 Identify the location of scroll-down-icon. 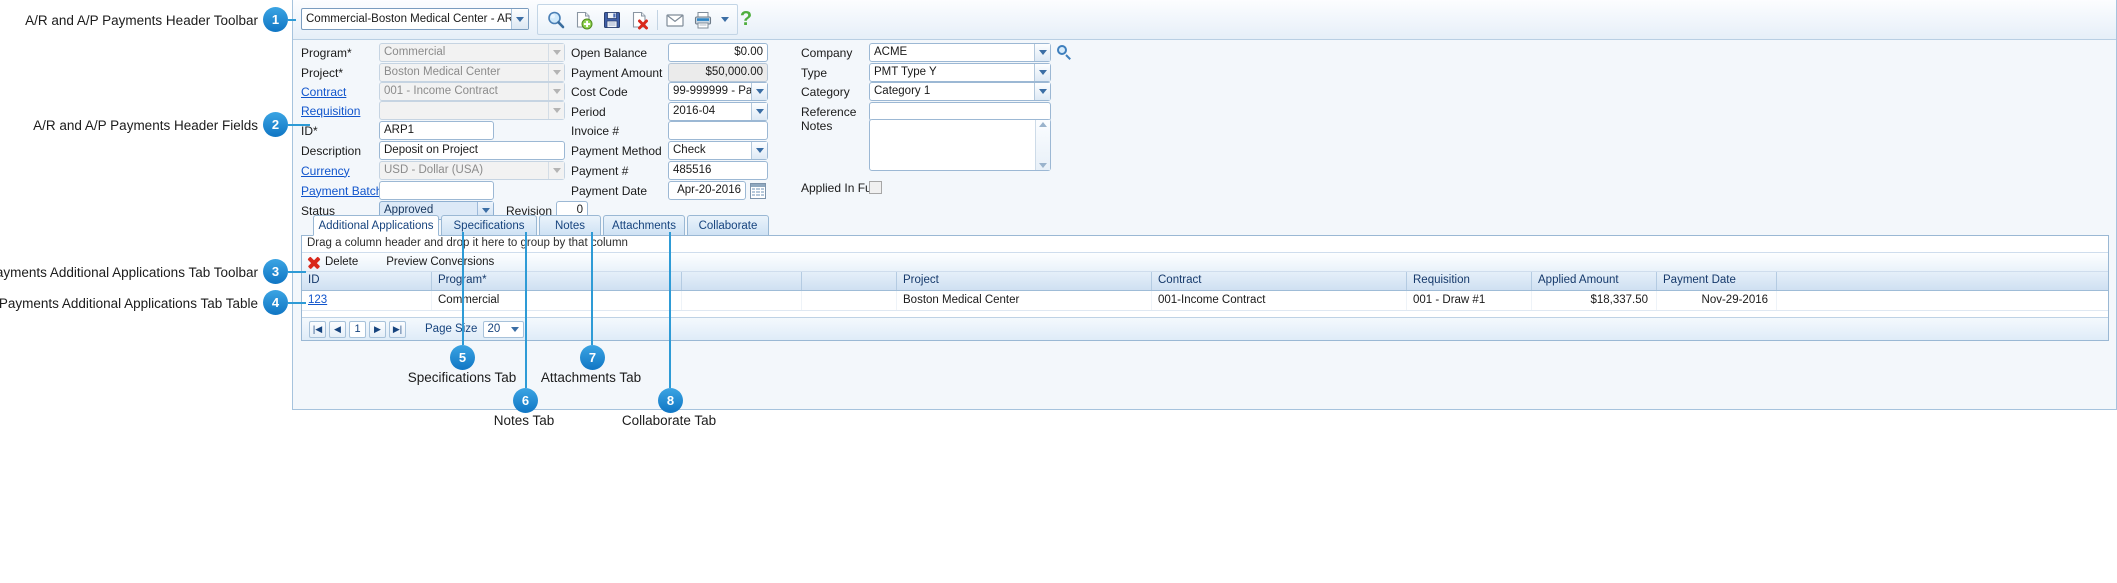
(1043, 165).